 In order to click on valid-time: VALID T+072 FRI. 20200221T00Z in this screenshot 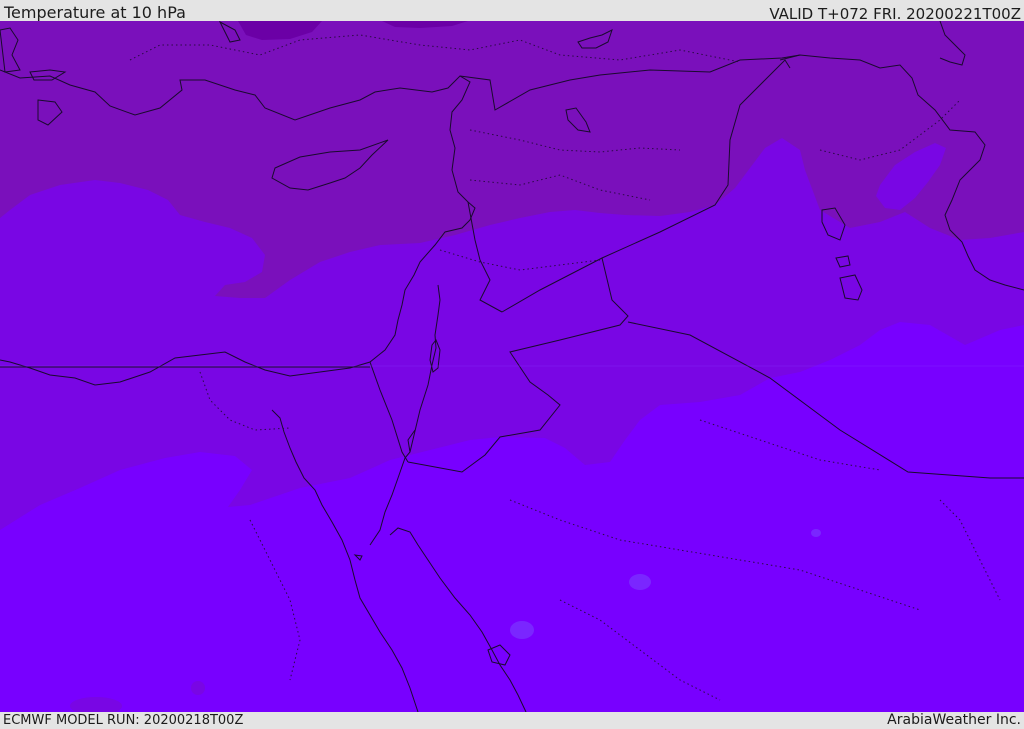, I will do `click(895, 14)`.